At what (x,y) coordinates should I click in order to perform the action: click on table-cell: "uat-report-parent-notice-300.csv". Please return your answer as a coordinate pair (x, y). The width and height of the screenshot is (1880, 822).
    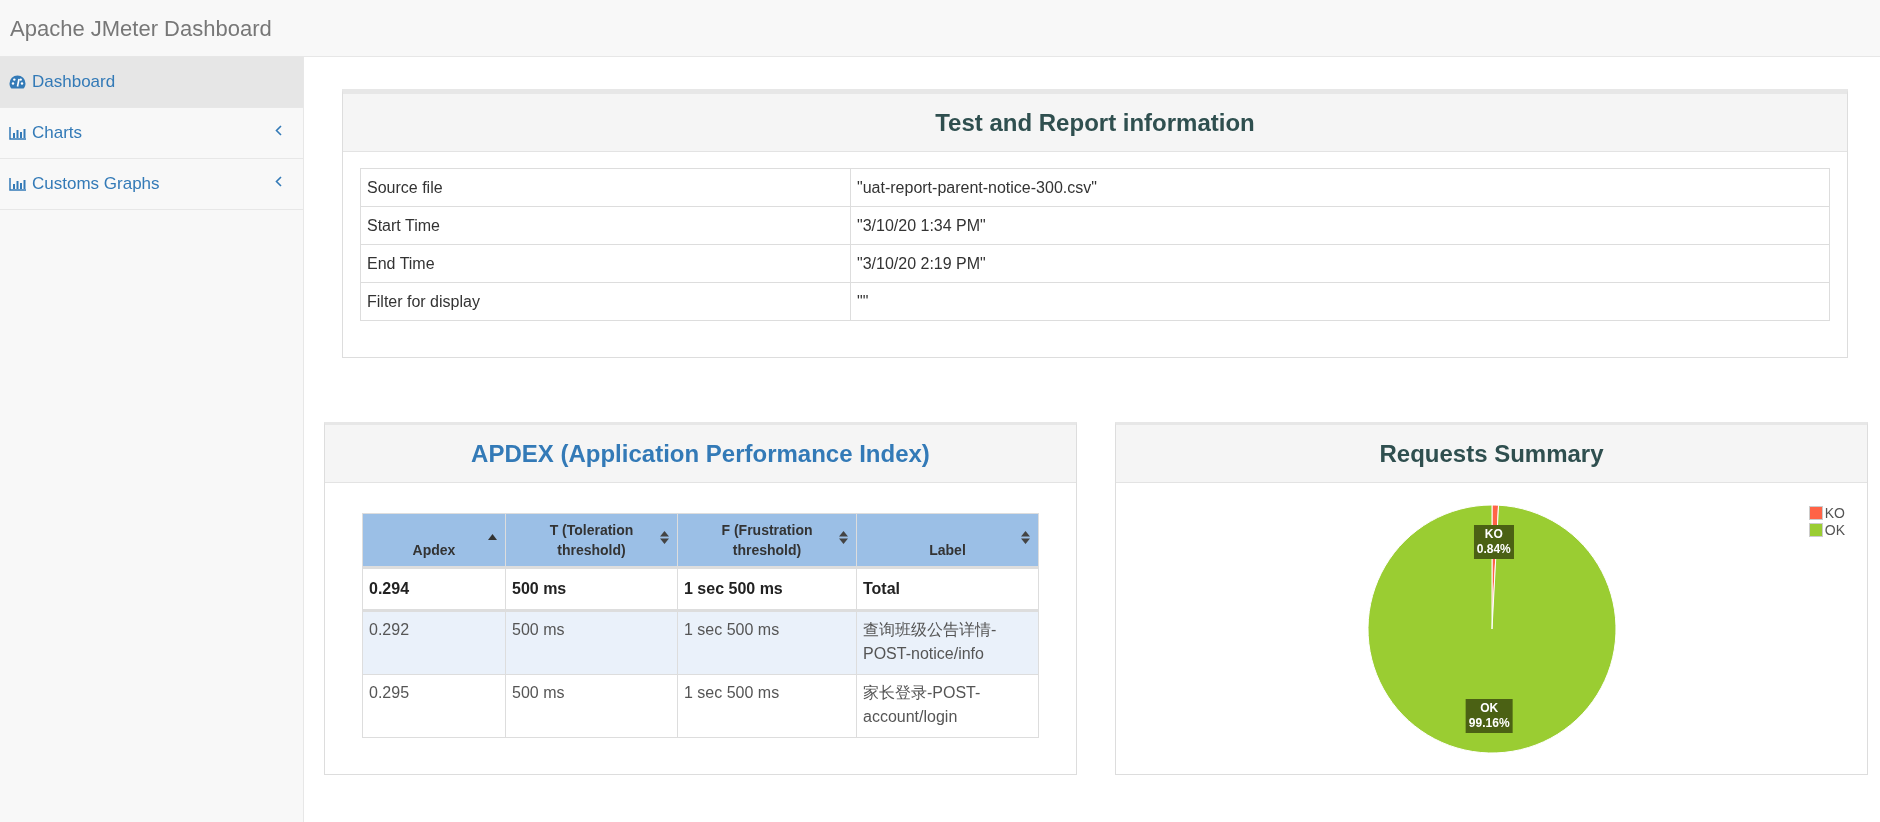
    Looking at the image, I should click on (1340, 187).